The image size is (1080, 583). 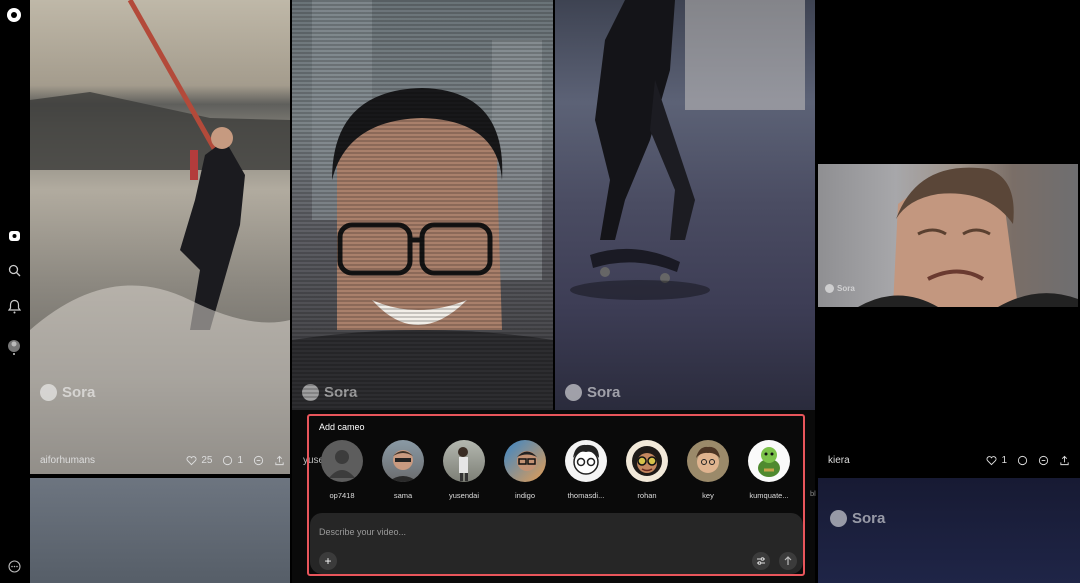 I want to click on more-icon, so click(x=14, y=566).